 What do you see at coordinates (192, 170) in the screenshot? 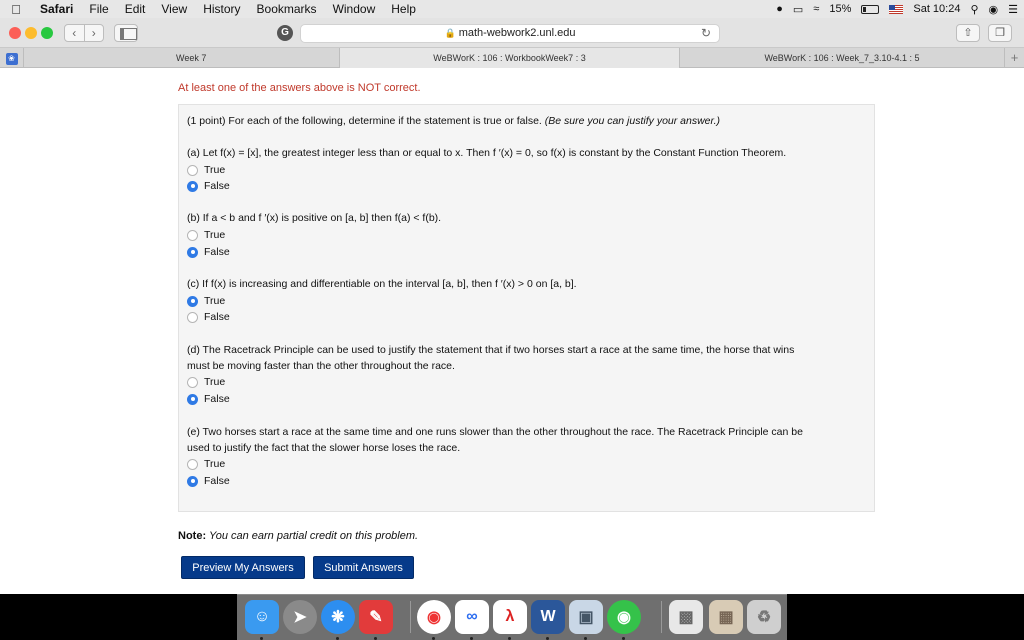
I see `radio-a-true` at bounding box center [192, 170].